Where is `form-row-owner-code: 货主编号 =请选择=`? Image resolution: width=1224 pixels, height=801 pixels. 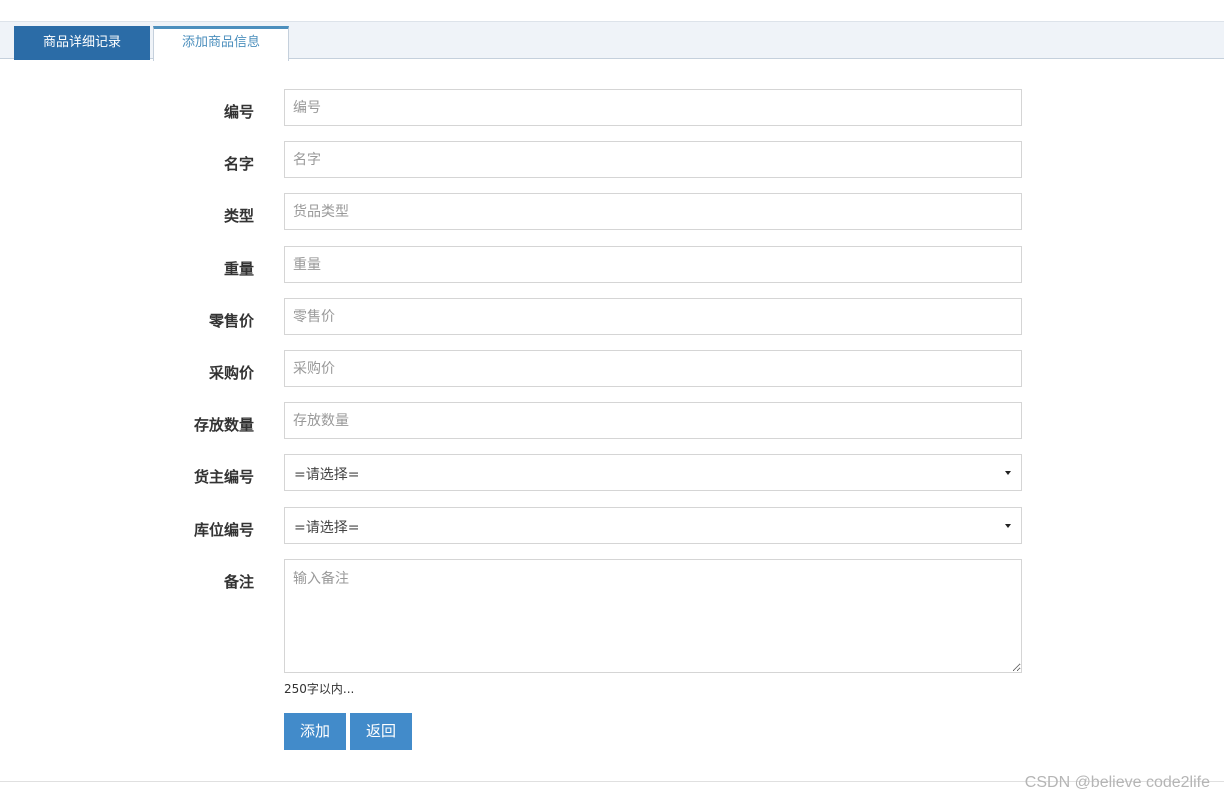 form-row-owner-code: 货主编号 =请选择= is located at coordinates (612, 472).